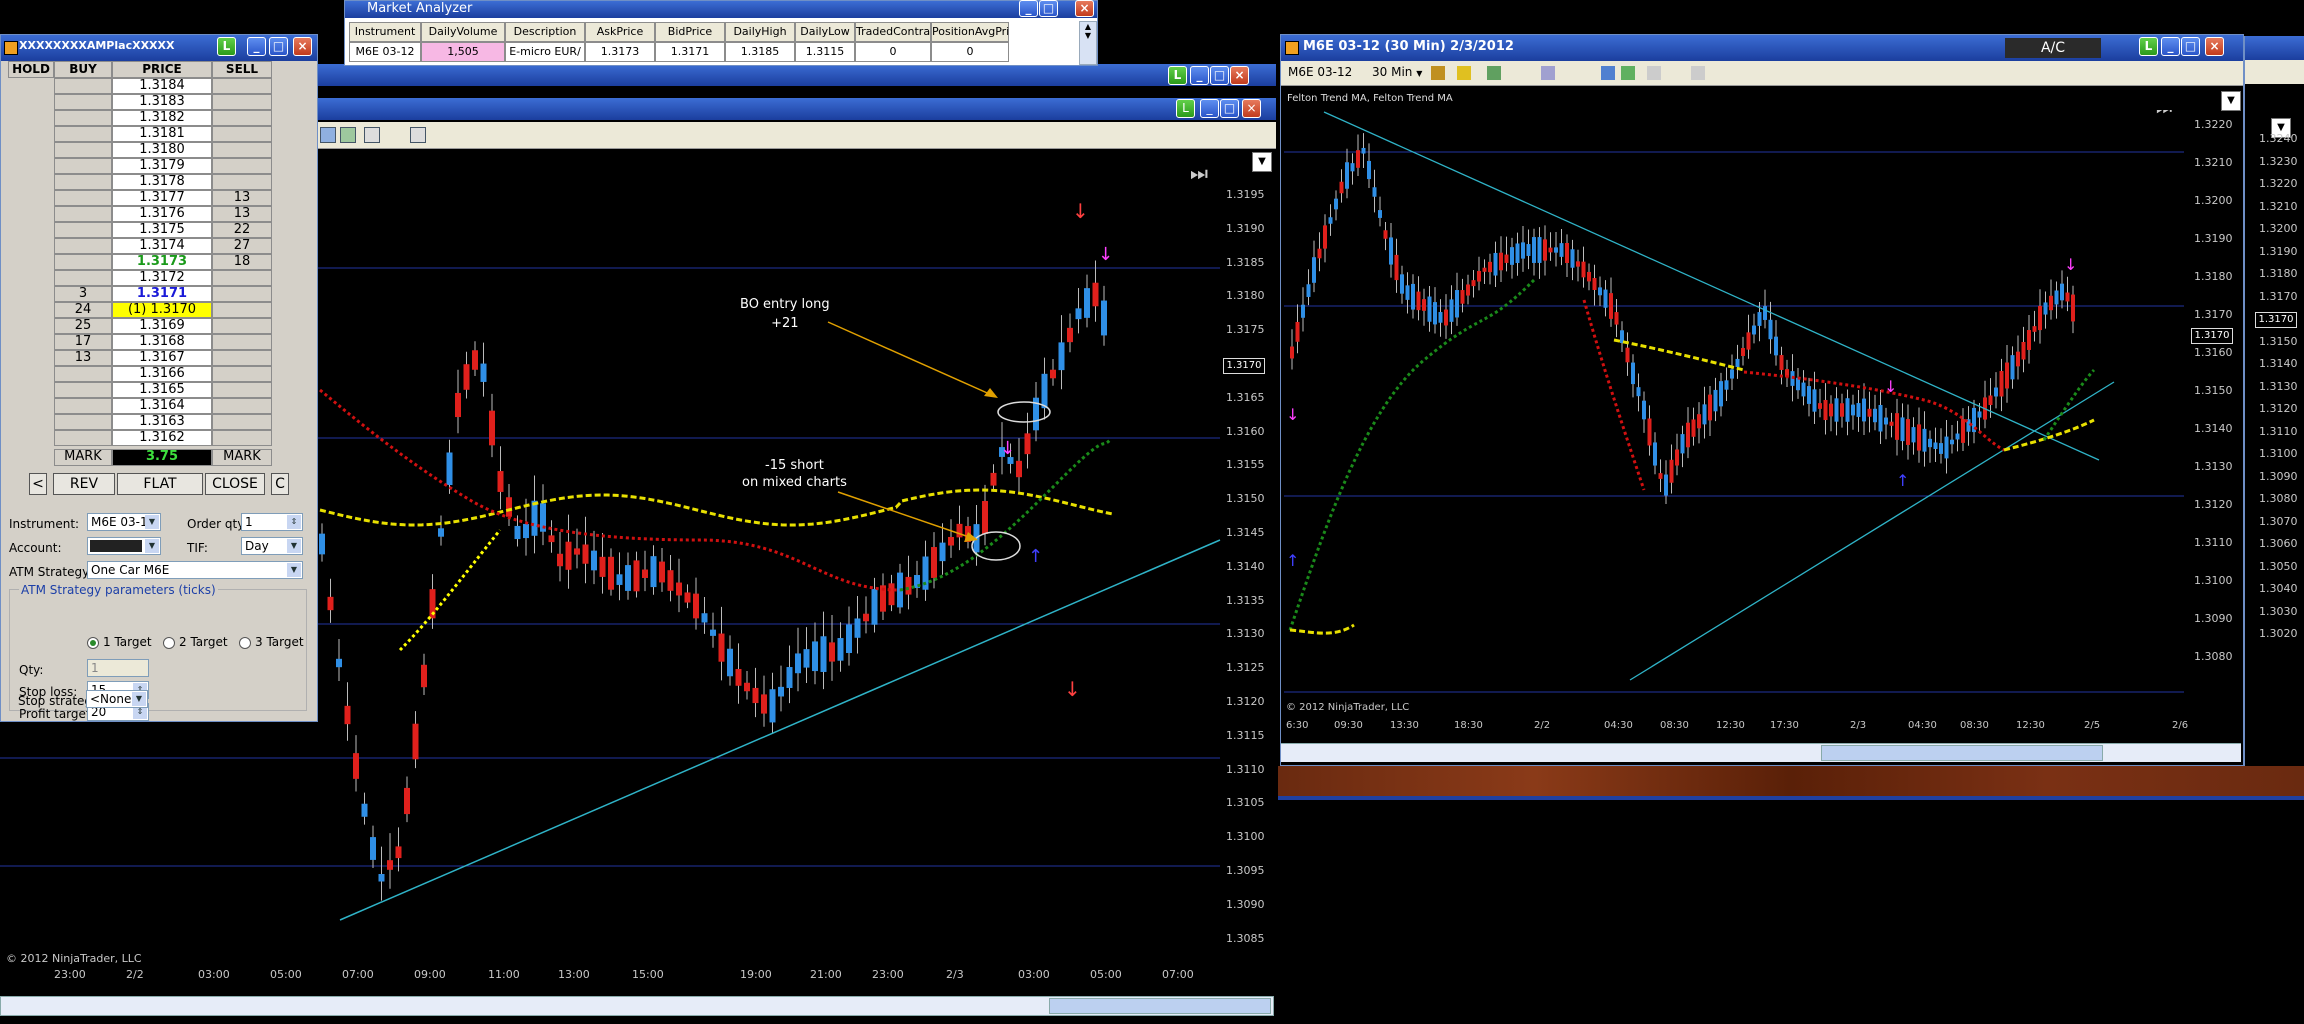 This screenshot has height=1024, width=2304. Describe the element at coordinates (970, 32) in the screenshot. I see `ma-col-header: PositionAvgPri` at that location.